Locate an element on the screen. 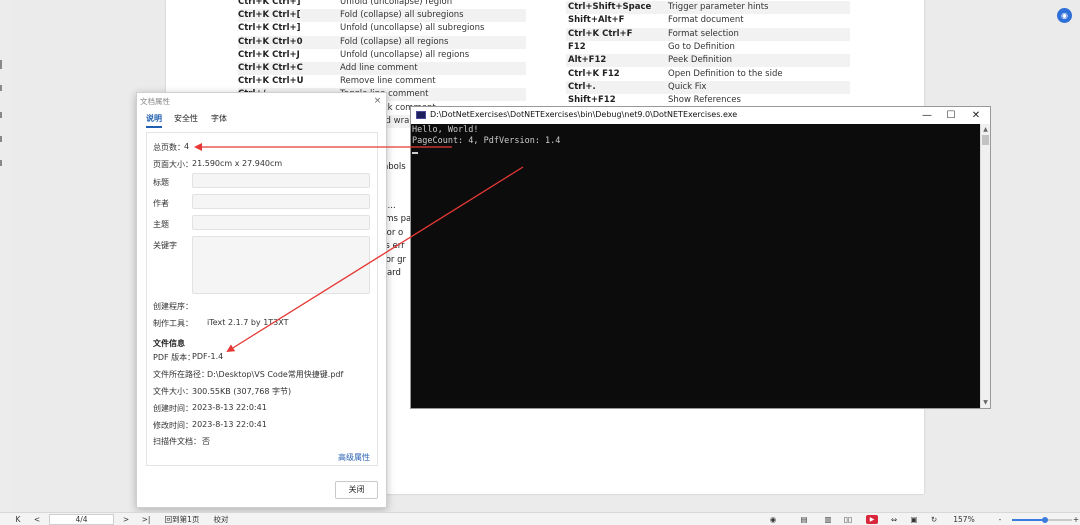 Image resolution: width=1080 pixels, height=525 pixels. zoom-in-icon: + is located at coordinates (1076, 519).